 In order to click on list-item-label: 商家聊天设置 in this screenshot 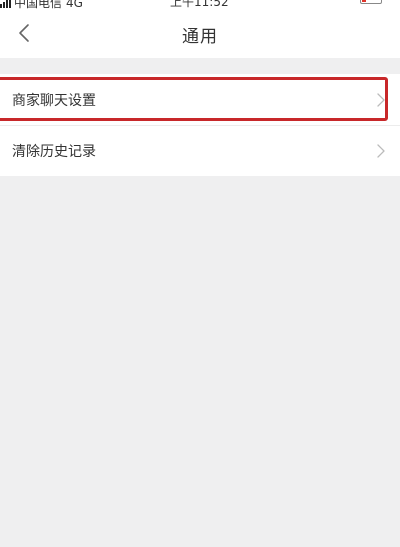, I will do `click(54, 100)`.